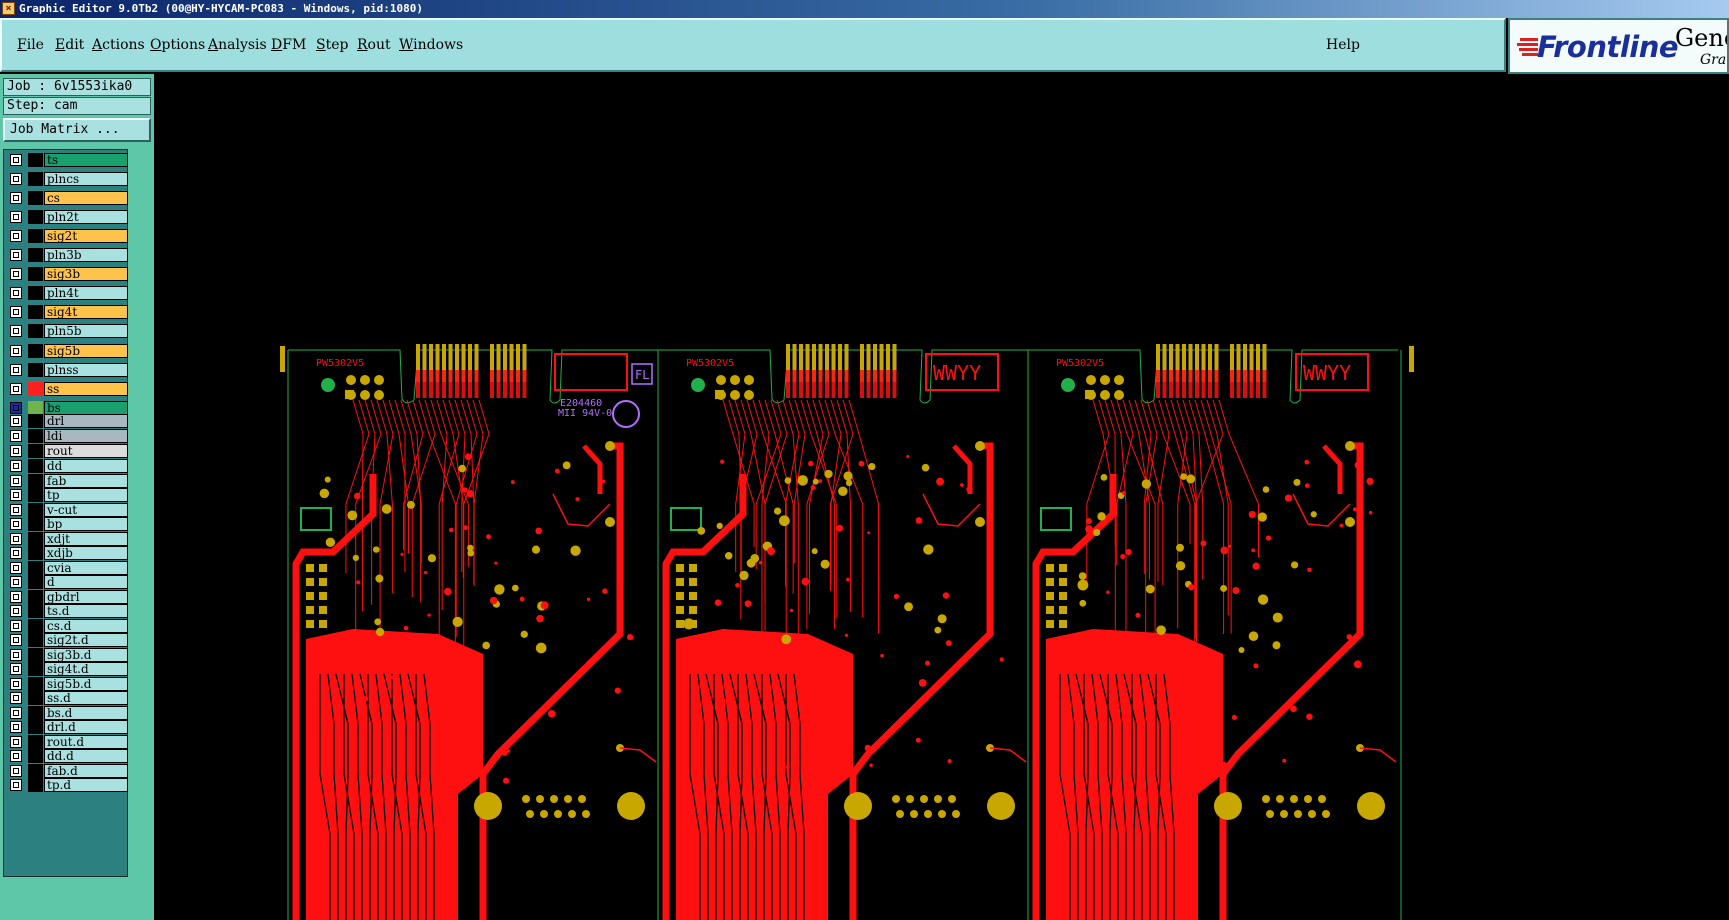 Image resolution: width=1729 pixels, height=920 pixels. Describe the element at coordinates (1343, 45) in the screenshot. I see `menu-help: Help` at that location.